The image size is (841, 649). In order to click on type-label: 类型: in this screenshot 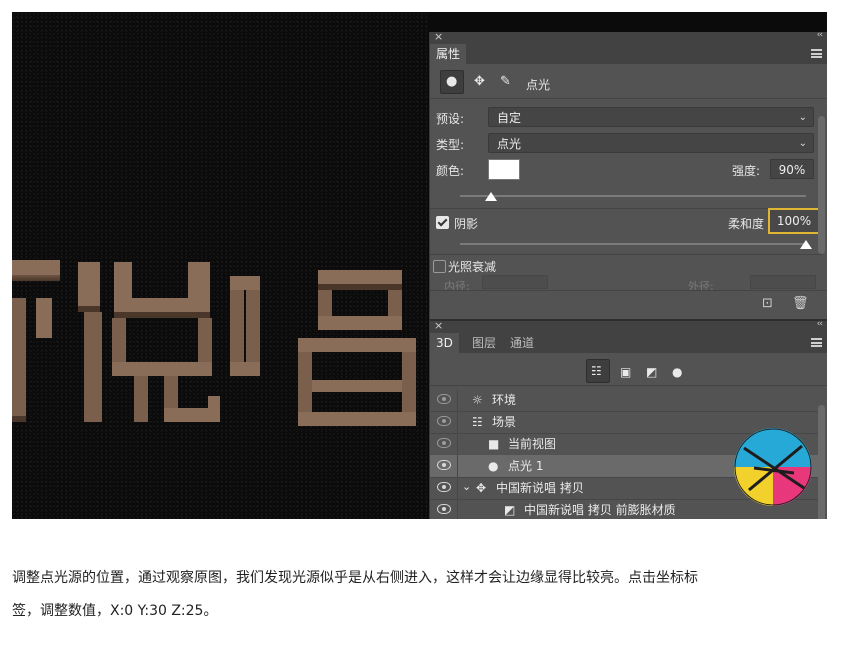, I will do `click(450, 145)`.